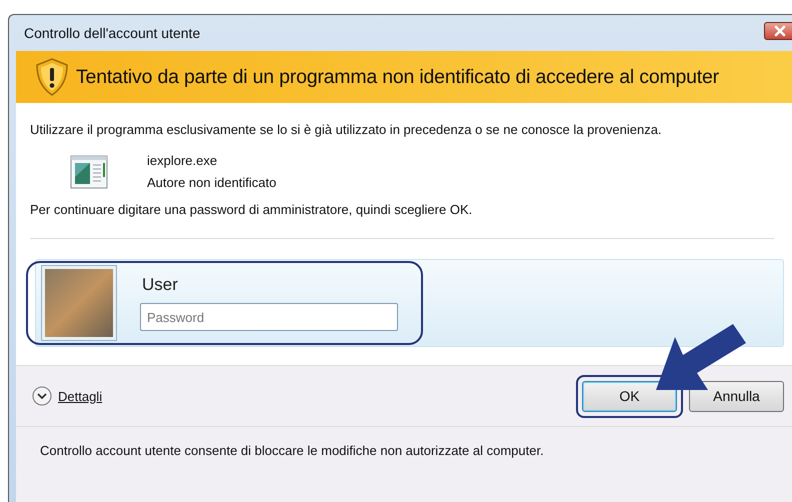 The height and width of the screenshot is (502, 792). What do you see at coordinates (211, 183) in the screenshot?
I see `program-publisher: Autore non identificato` at bounding box center [211, 183].